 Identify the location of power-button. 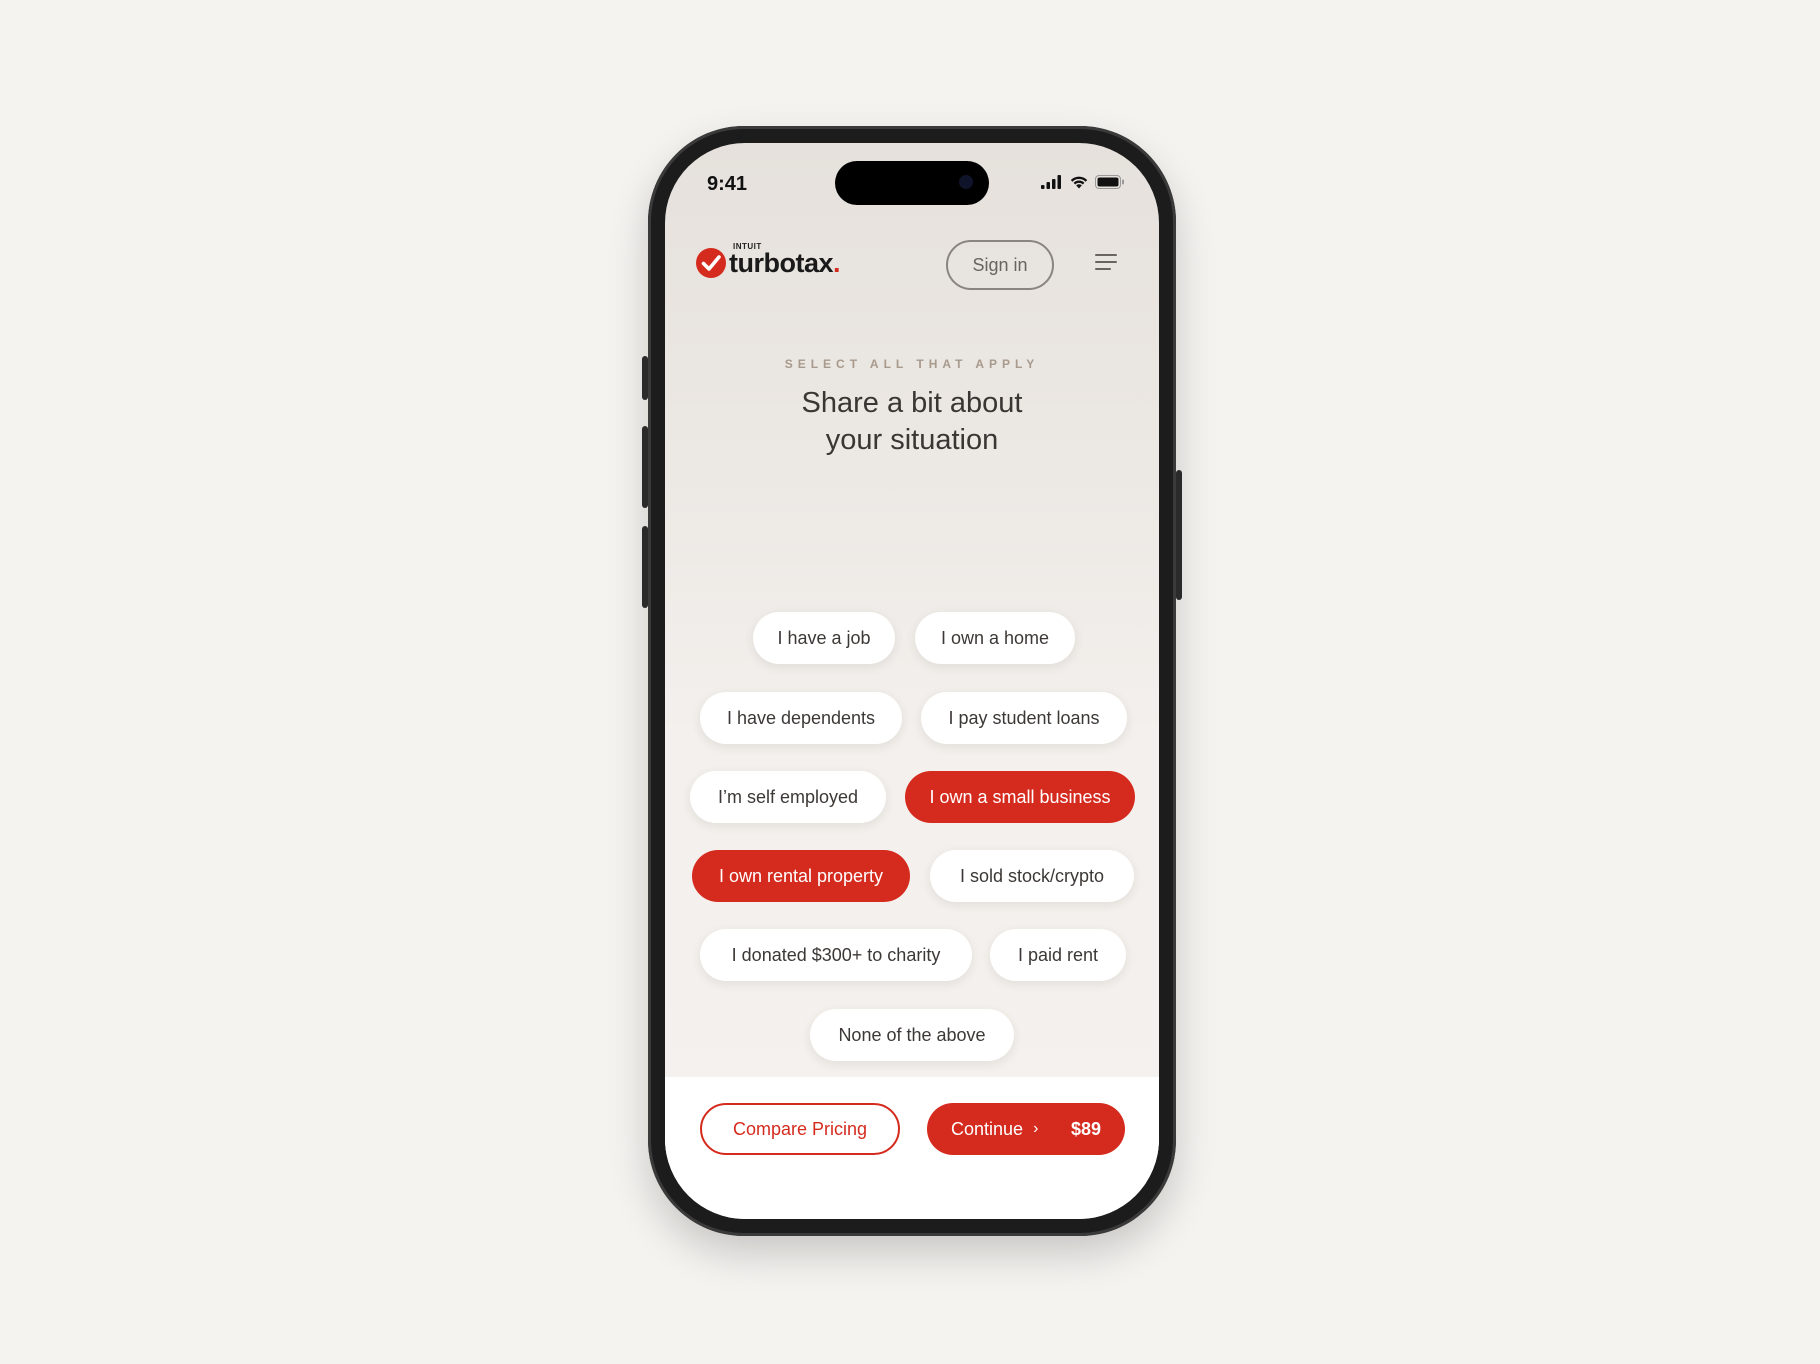
(1179, 535).